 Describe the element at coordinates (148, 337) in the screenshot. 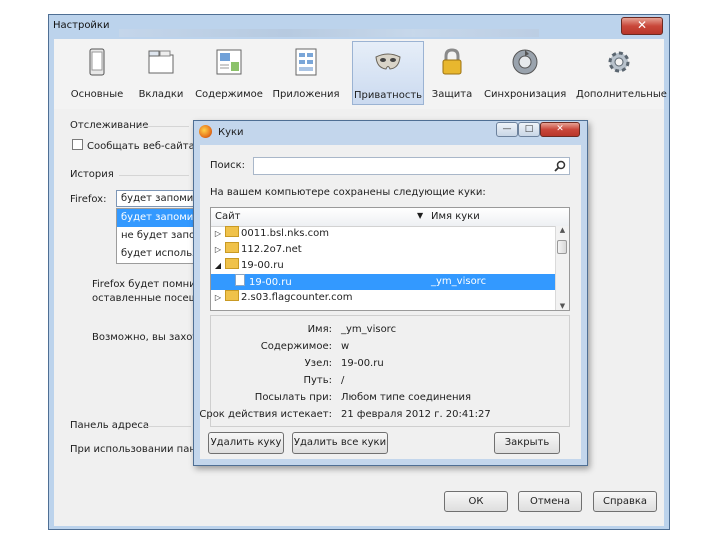

I see `history-note-line-3: Возможно, вы захоте` at that location.